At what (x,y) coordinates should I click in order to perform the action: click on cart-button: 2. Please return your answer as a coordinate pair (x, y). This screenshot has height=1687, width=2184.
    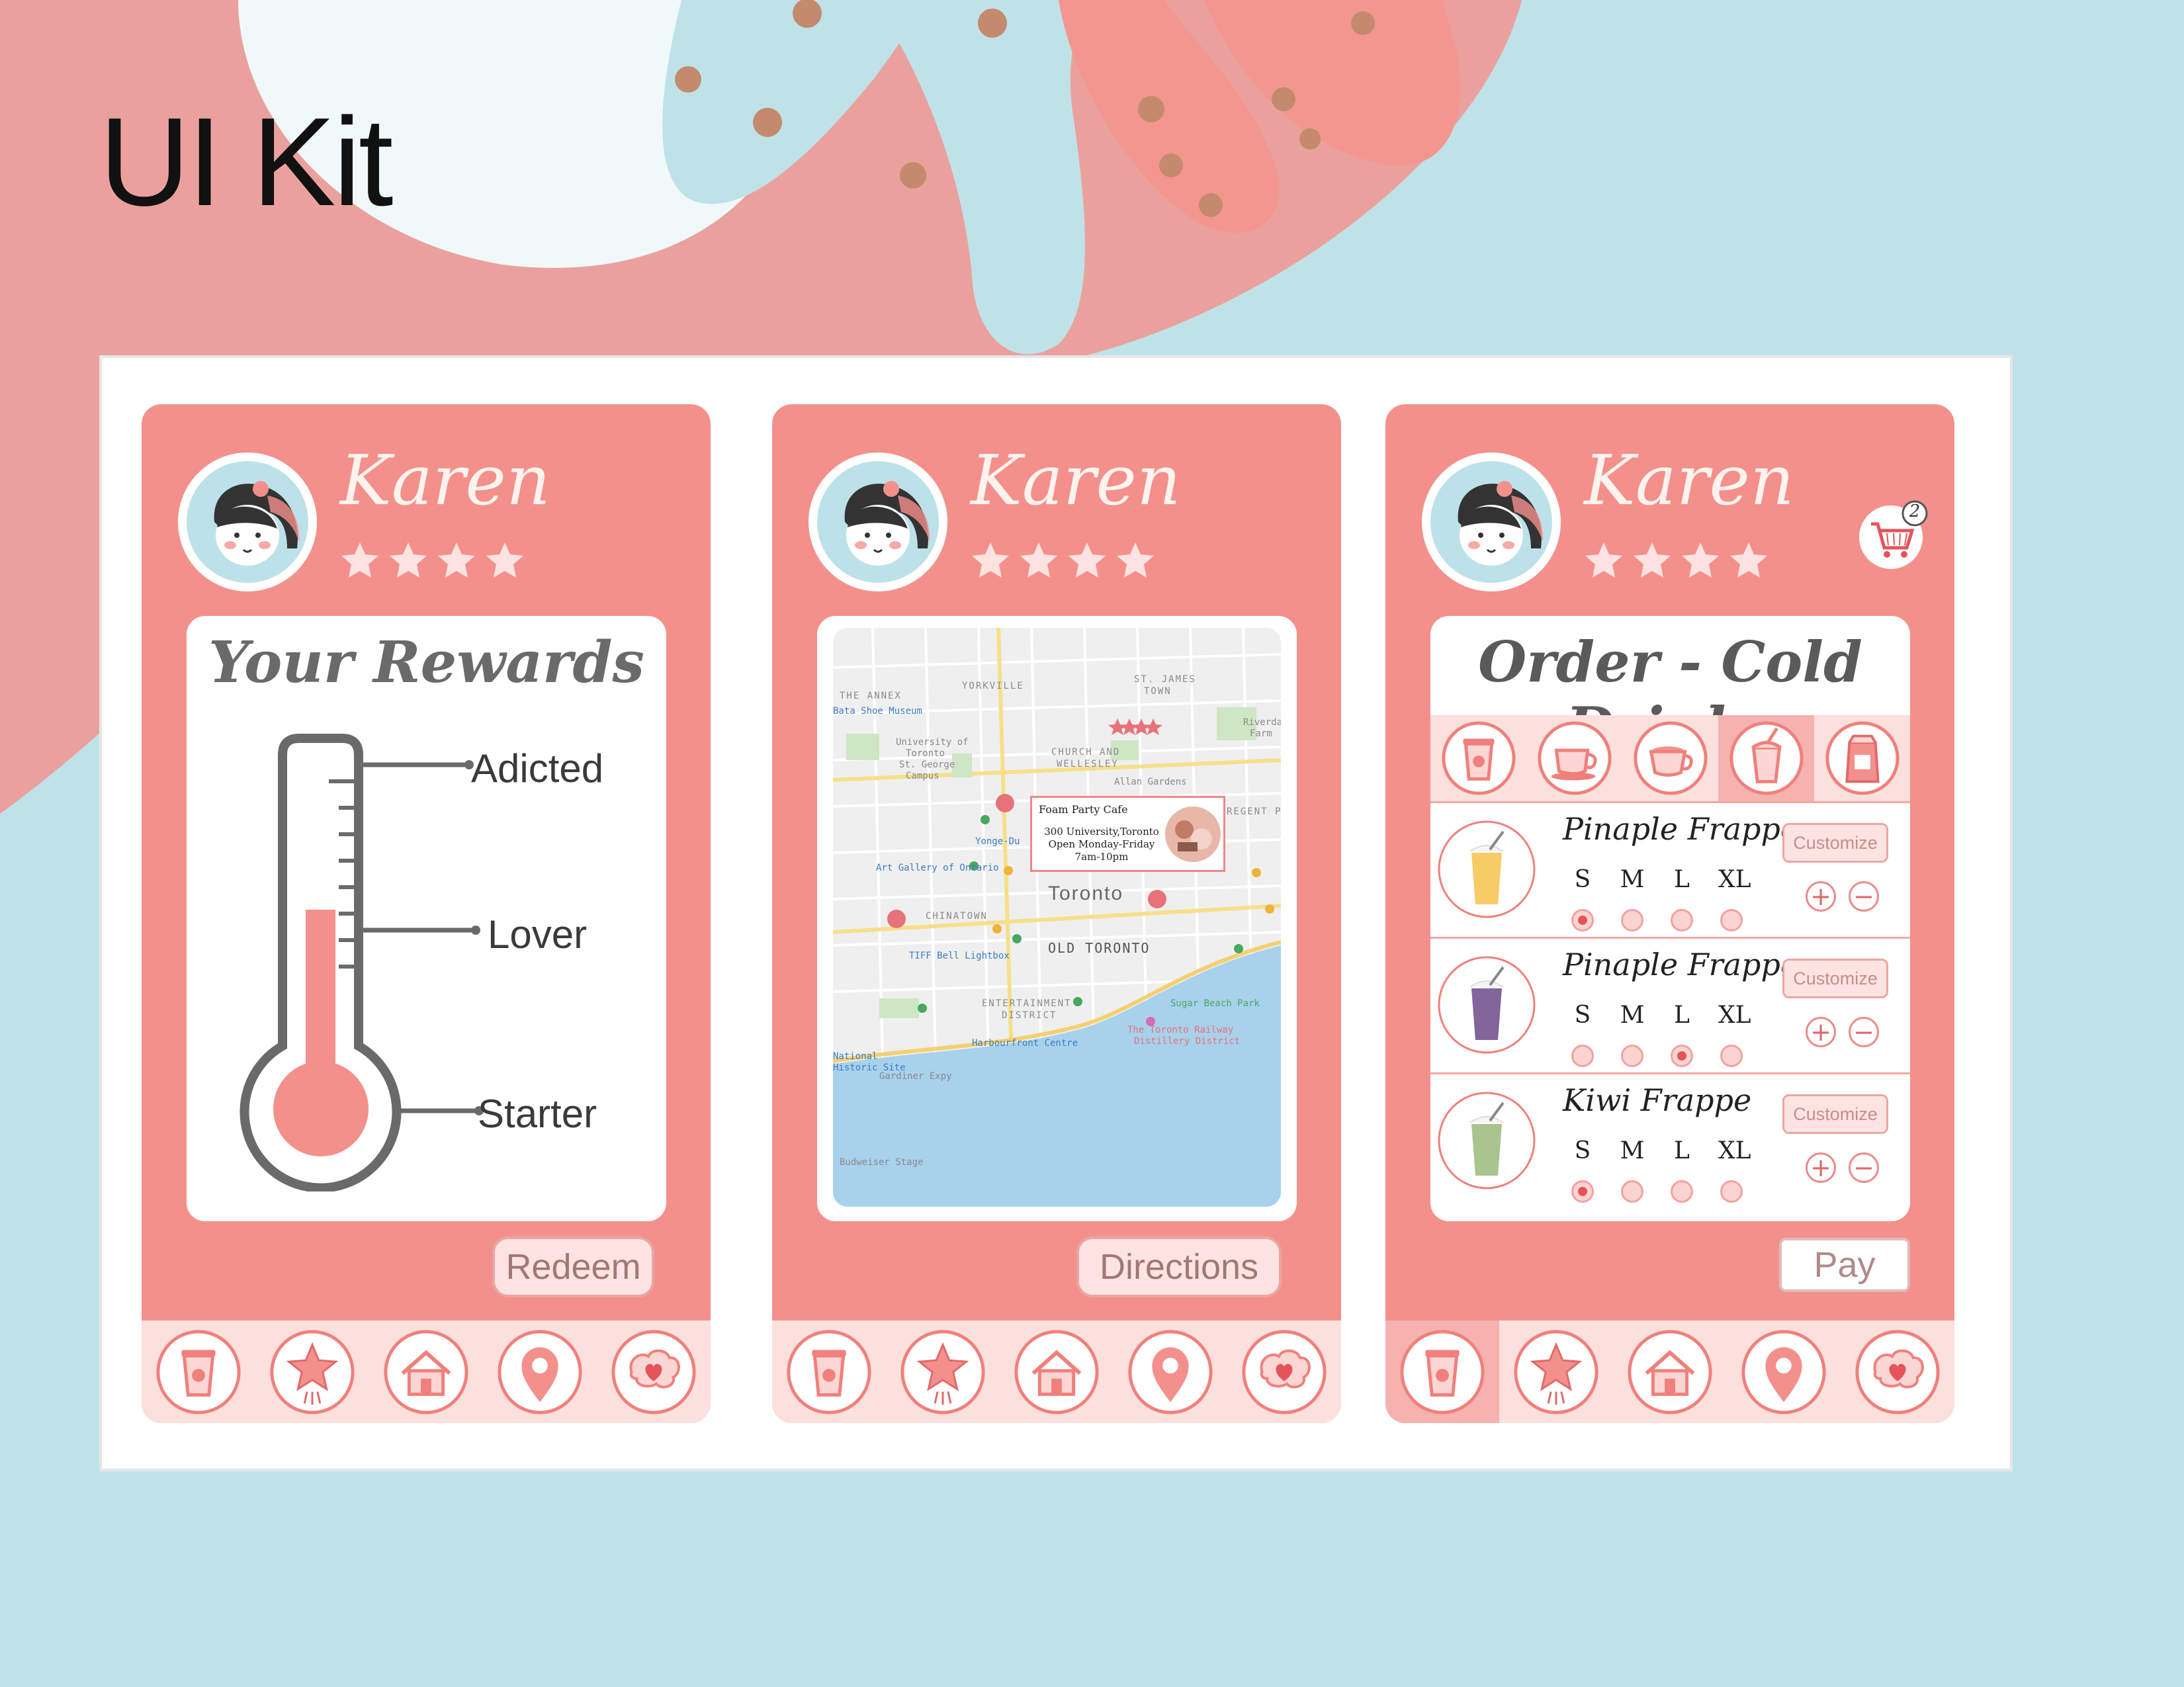
    Looking at the image, I should click on (1892, 536).